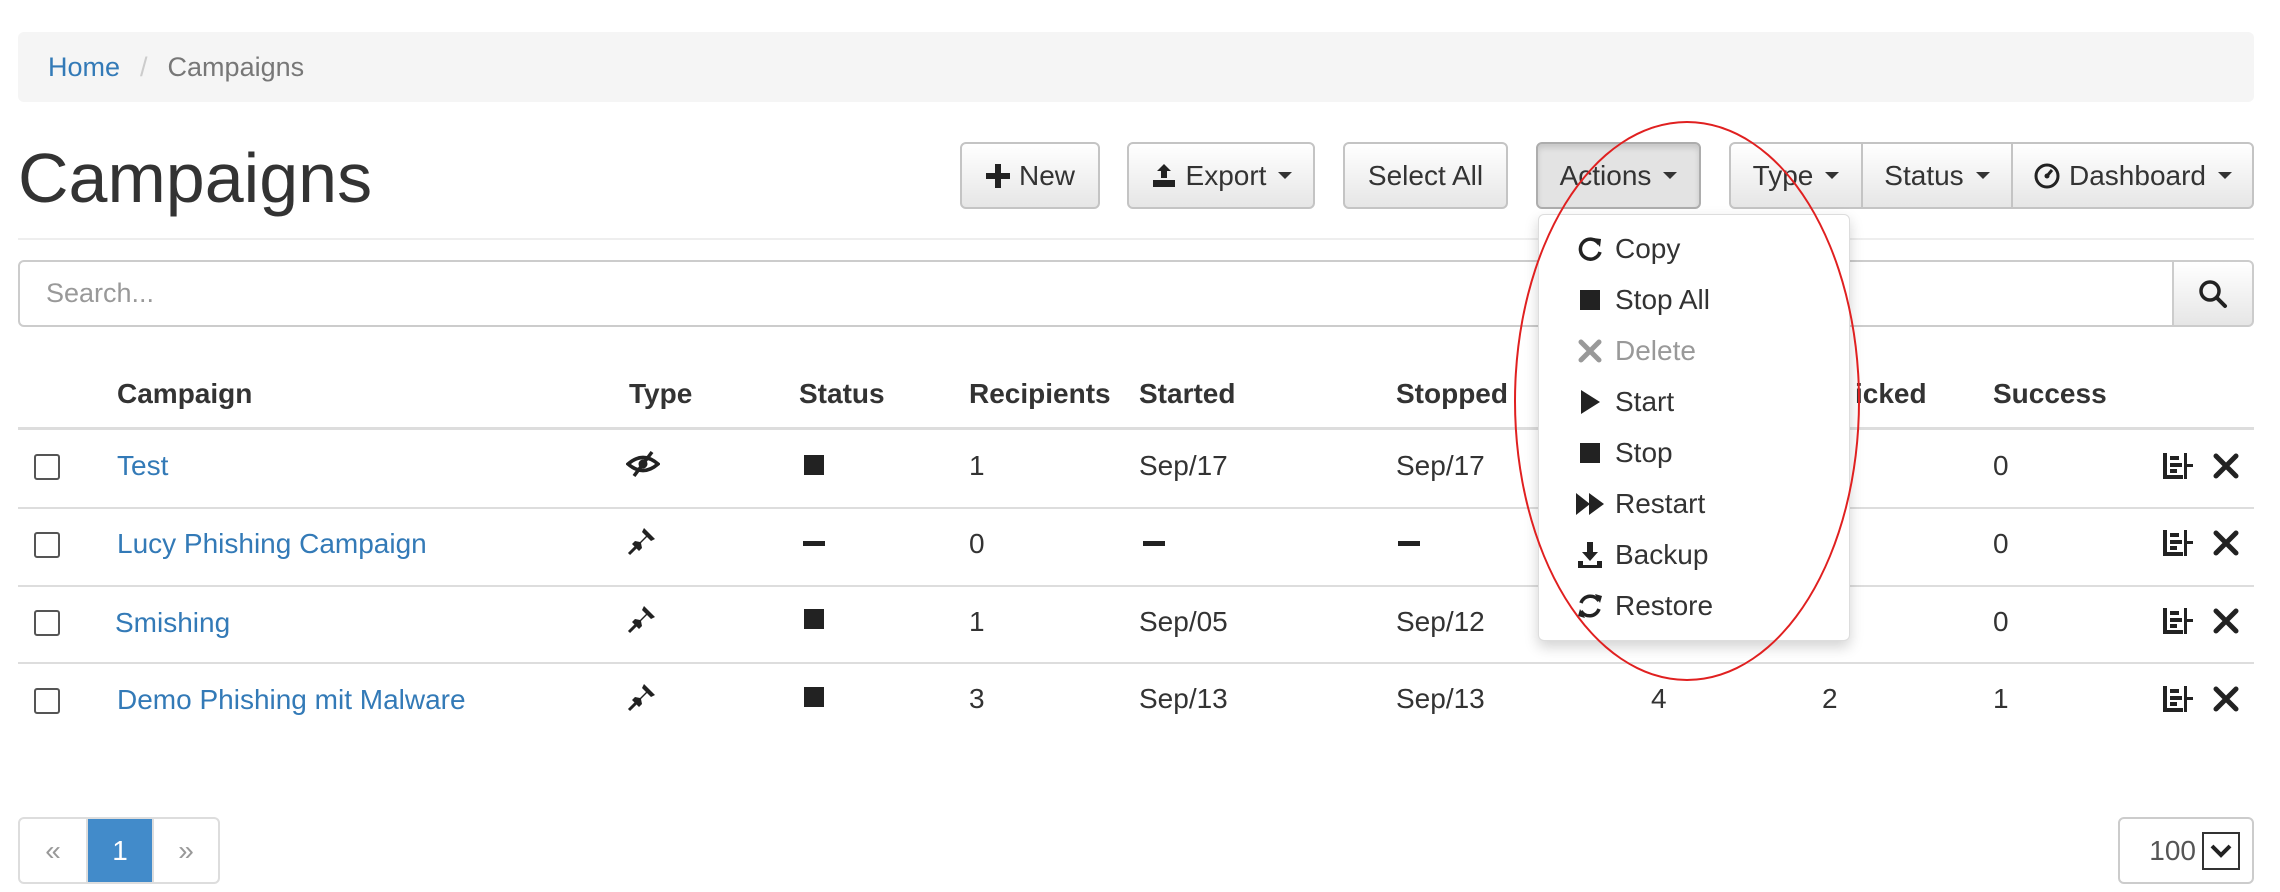 The height and width of the screenshot is (892, 2280). Describe the element at coordinates (1624, 453) in the screenshot. I see `menu-item-stop: Stop` at that location.